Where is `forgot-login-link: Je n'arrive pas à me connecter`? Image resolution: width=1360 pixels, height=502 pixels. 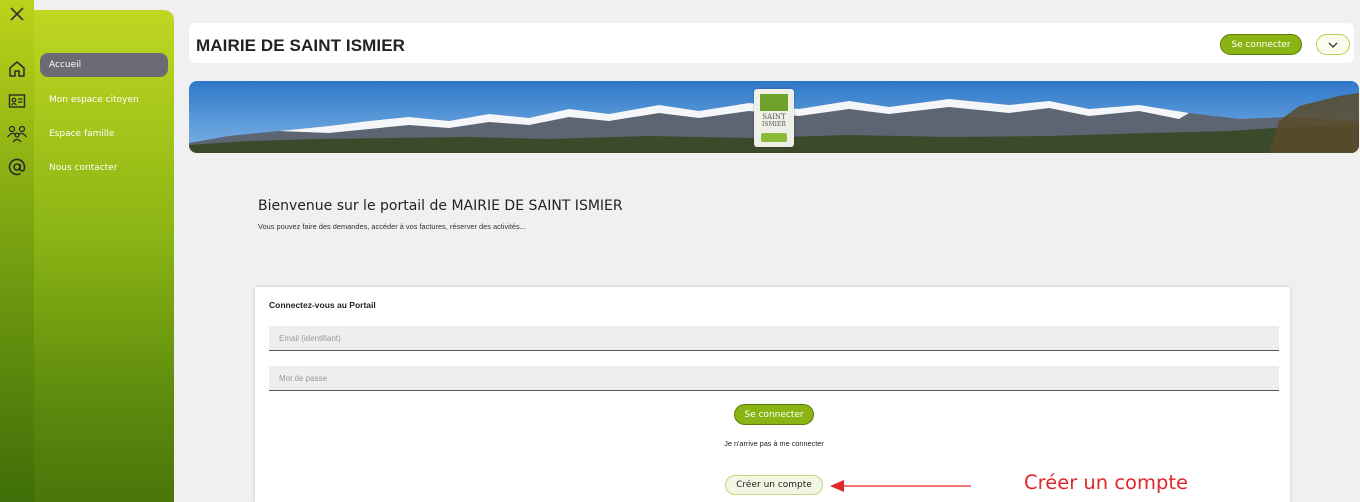
forgot-login-link: Je n'arrive pas à me connecter is located at coordinates (774, 443).